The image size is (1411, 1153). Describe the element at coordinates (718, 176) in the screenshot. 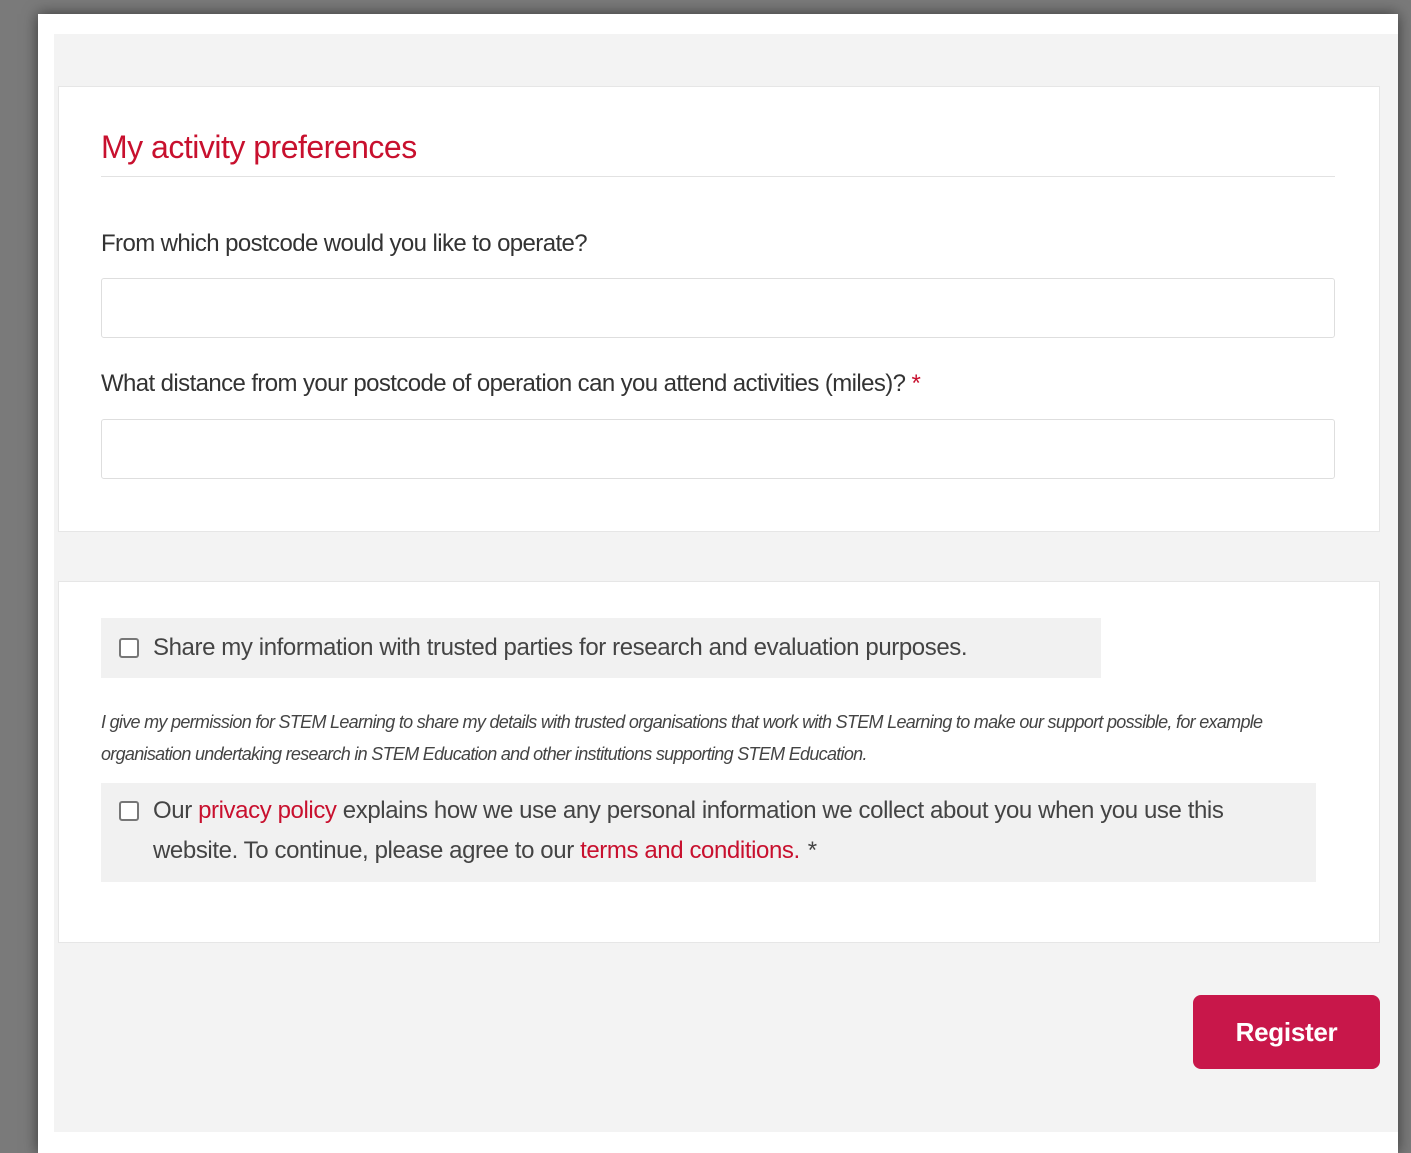

I see `title-divider` at that location.